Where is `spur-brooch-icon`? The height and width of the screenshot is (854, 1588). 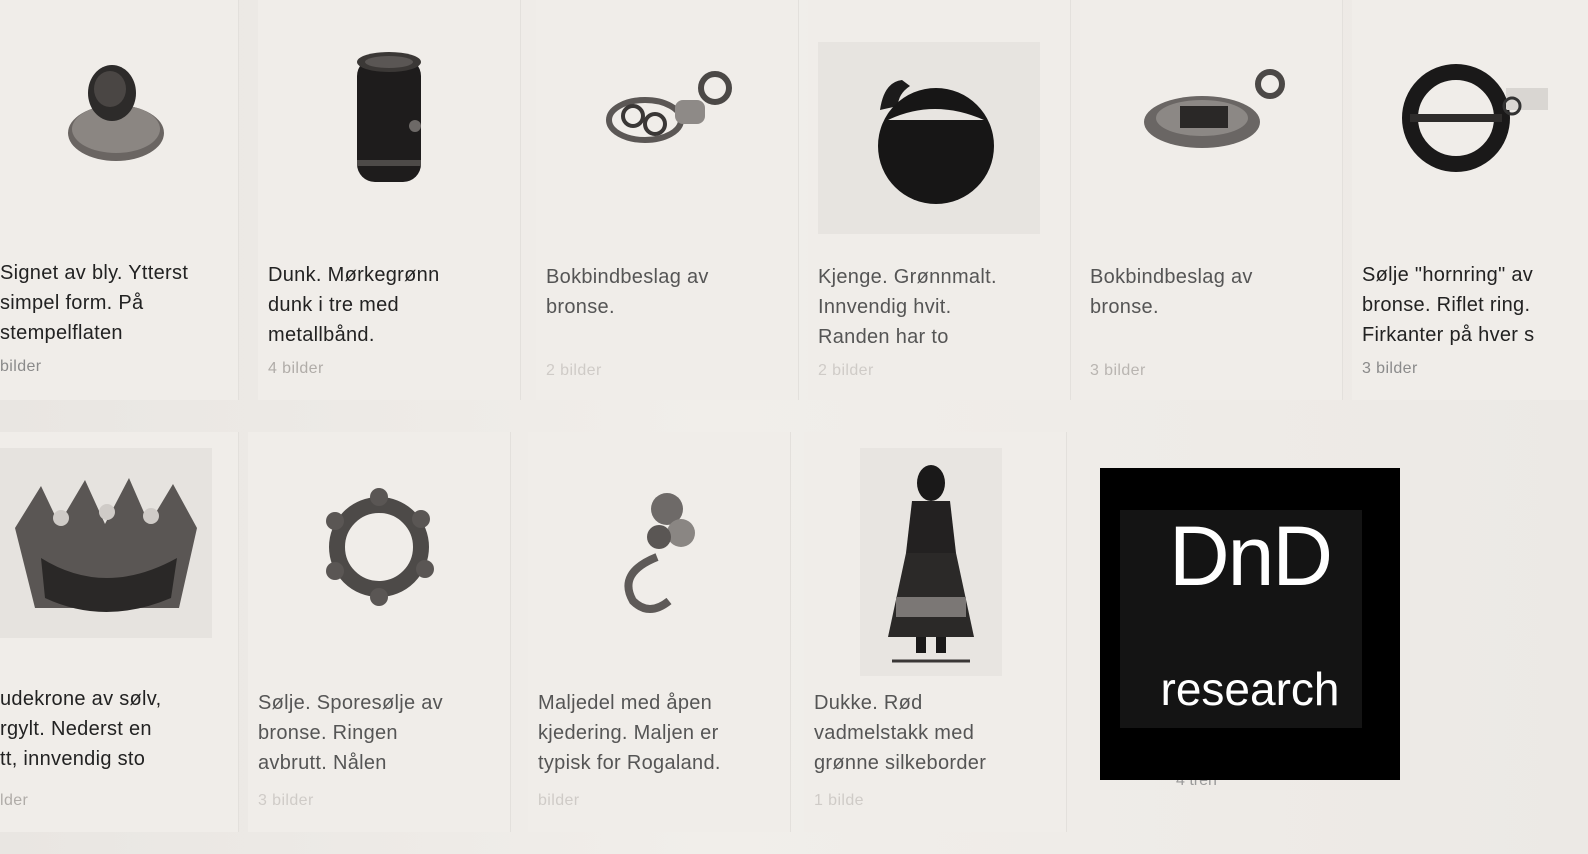 spur-brooch-icon is located at coordinates (380, 547).